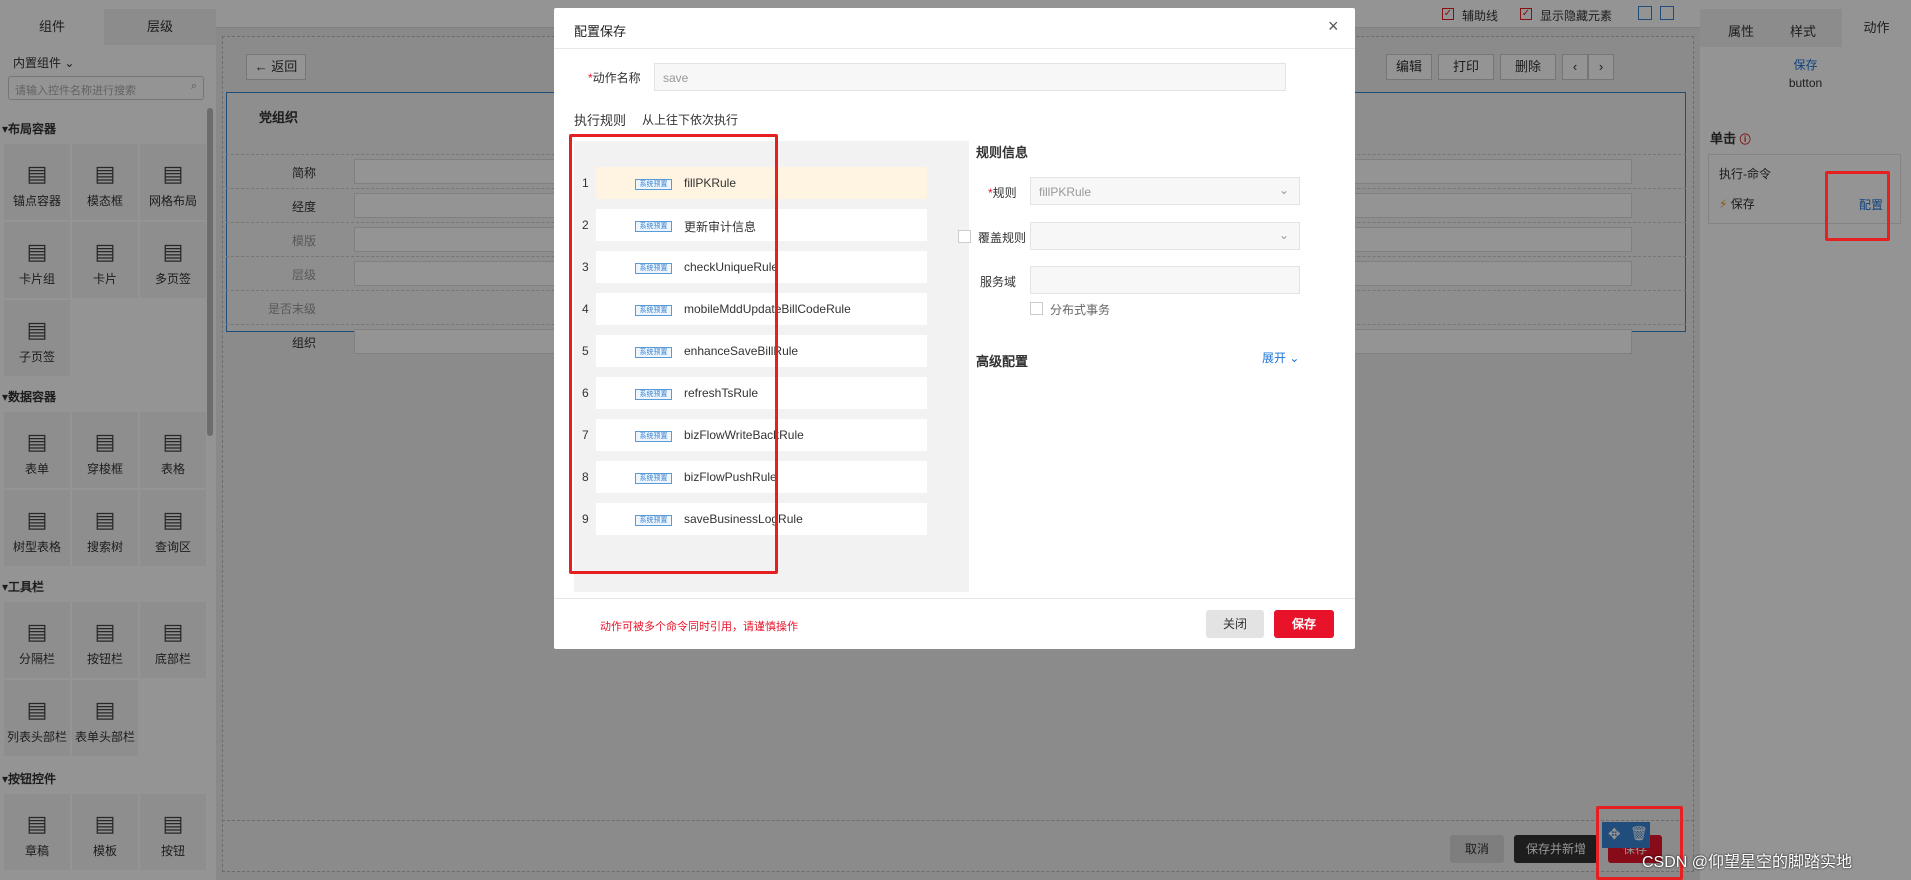 The image size is (1911, 880). What do you see at coordinates (1002, 238) in the screenshot?
I see `override-label: 覆盖规则` at bounding box center [1002, 238].